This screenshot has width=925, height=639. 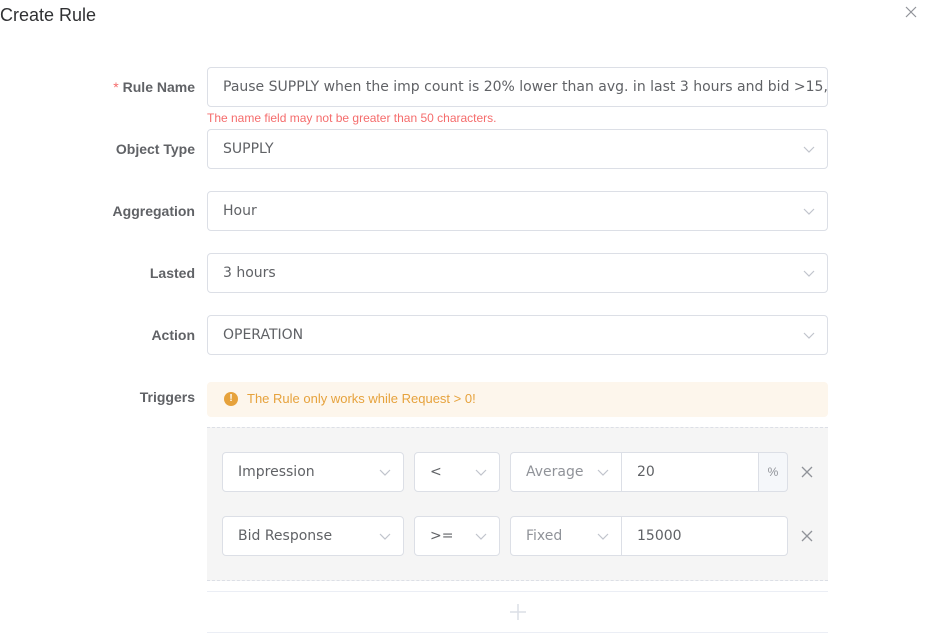 I want to click on trigger-value: 15000, so click(x=659, y=536).